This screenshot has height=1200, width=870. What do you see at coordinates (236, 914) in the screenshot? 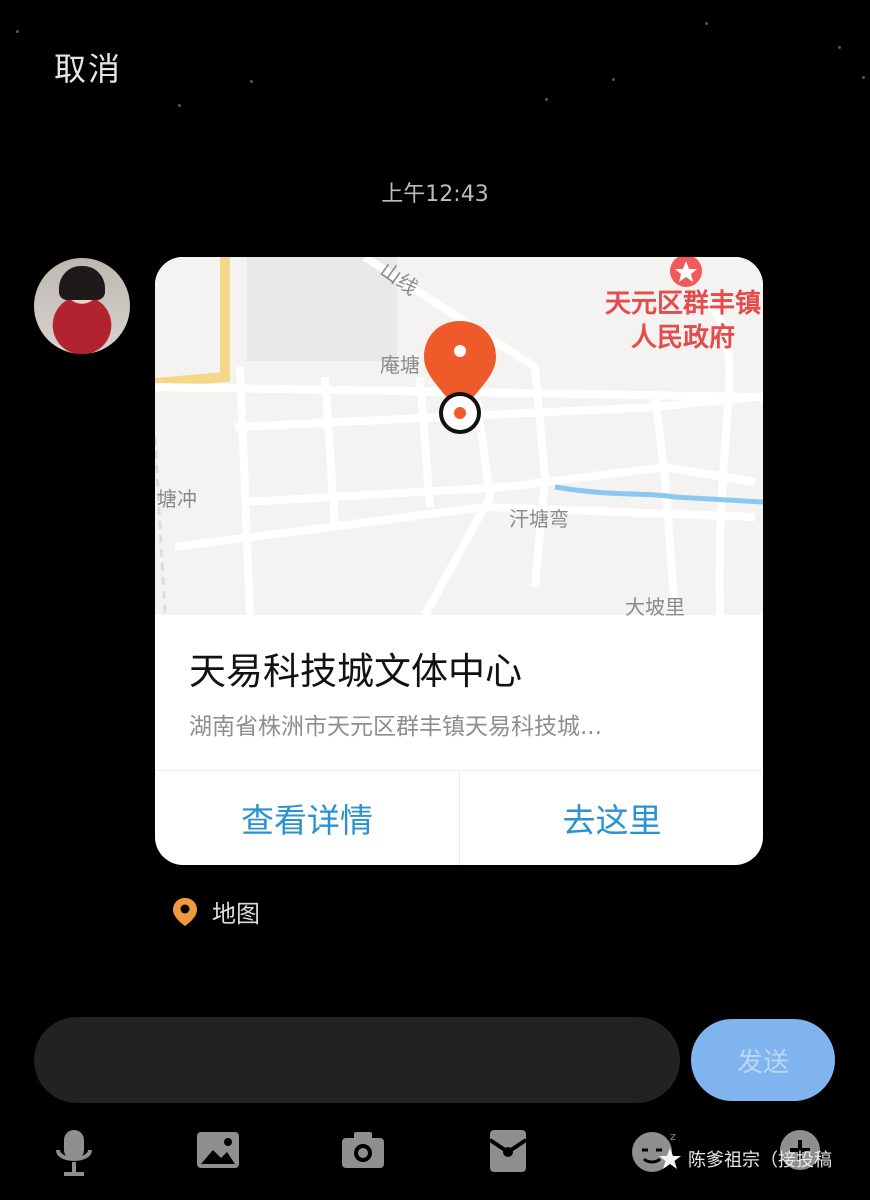
I see `map-source-label: 地图` at bounding box center [236, 914].